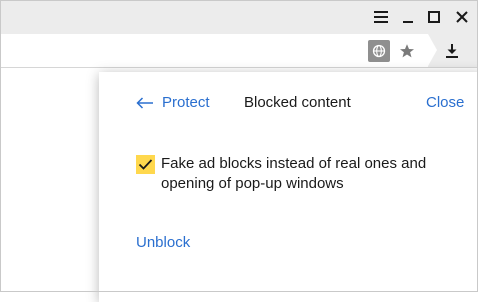 This screenshot has height=302, width=478. I want to click on back-label: Protect, so click(186, 102).